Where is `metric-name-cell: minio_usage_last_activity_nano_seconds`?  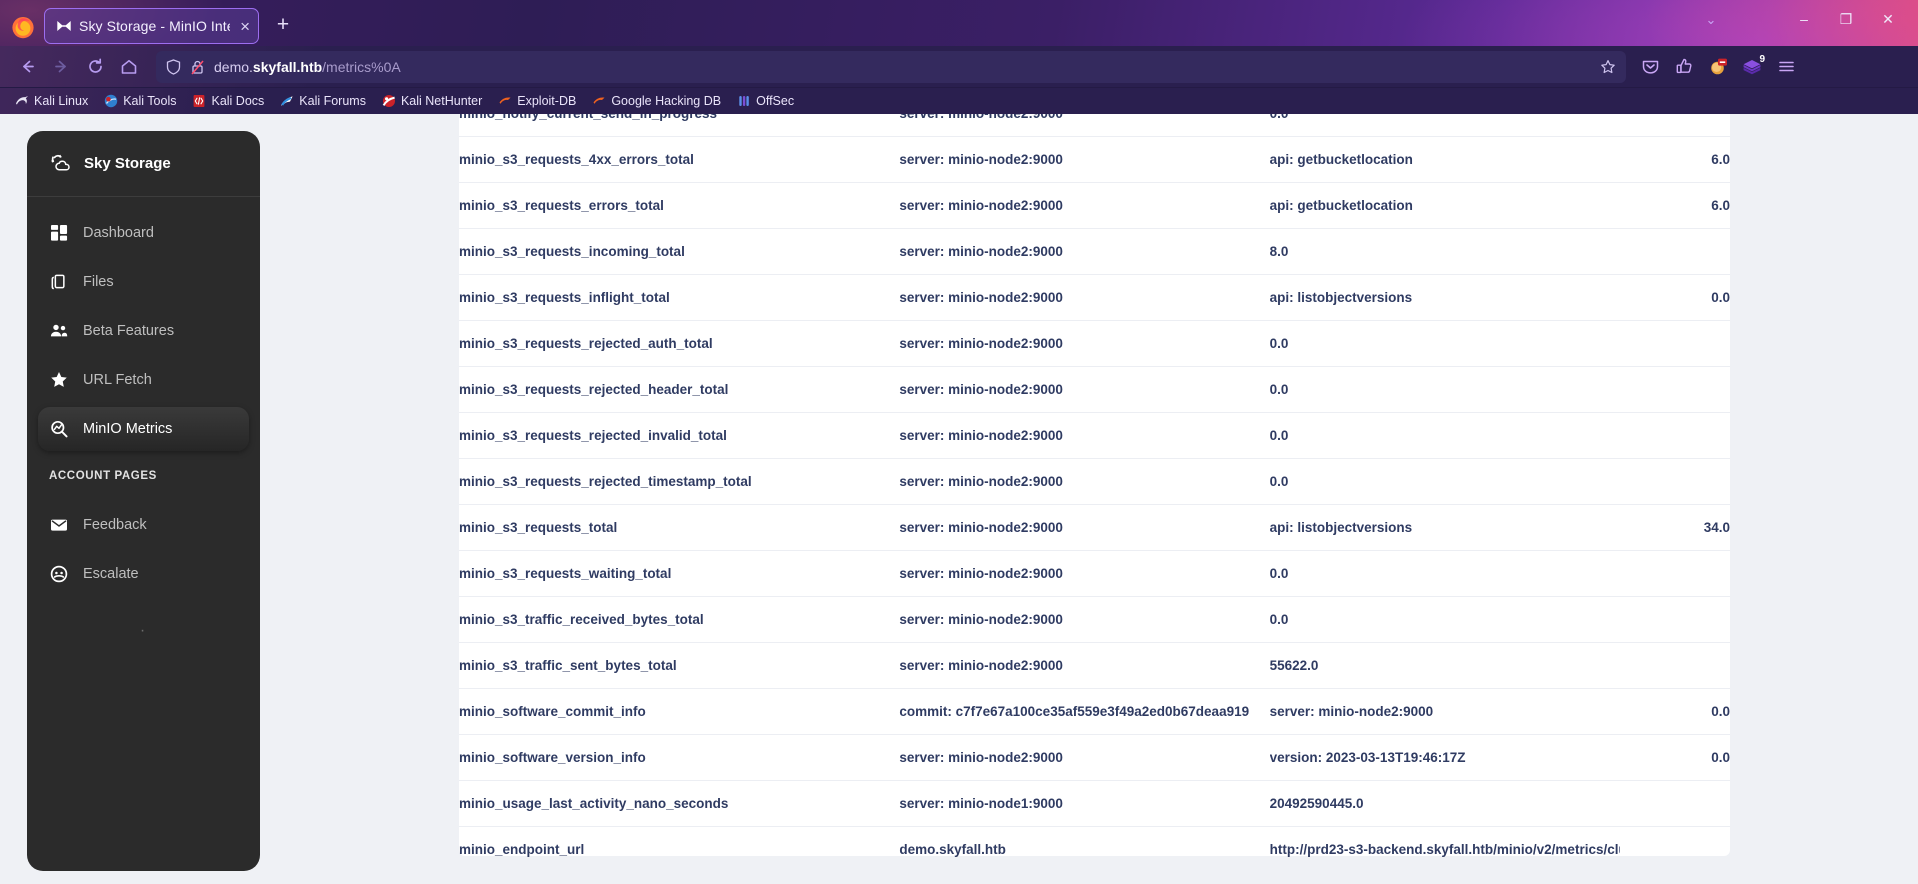
metric-name-cell: minio_usage_last_activity_nano_seconds is located at coordinates (679, 803).